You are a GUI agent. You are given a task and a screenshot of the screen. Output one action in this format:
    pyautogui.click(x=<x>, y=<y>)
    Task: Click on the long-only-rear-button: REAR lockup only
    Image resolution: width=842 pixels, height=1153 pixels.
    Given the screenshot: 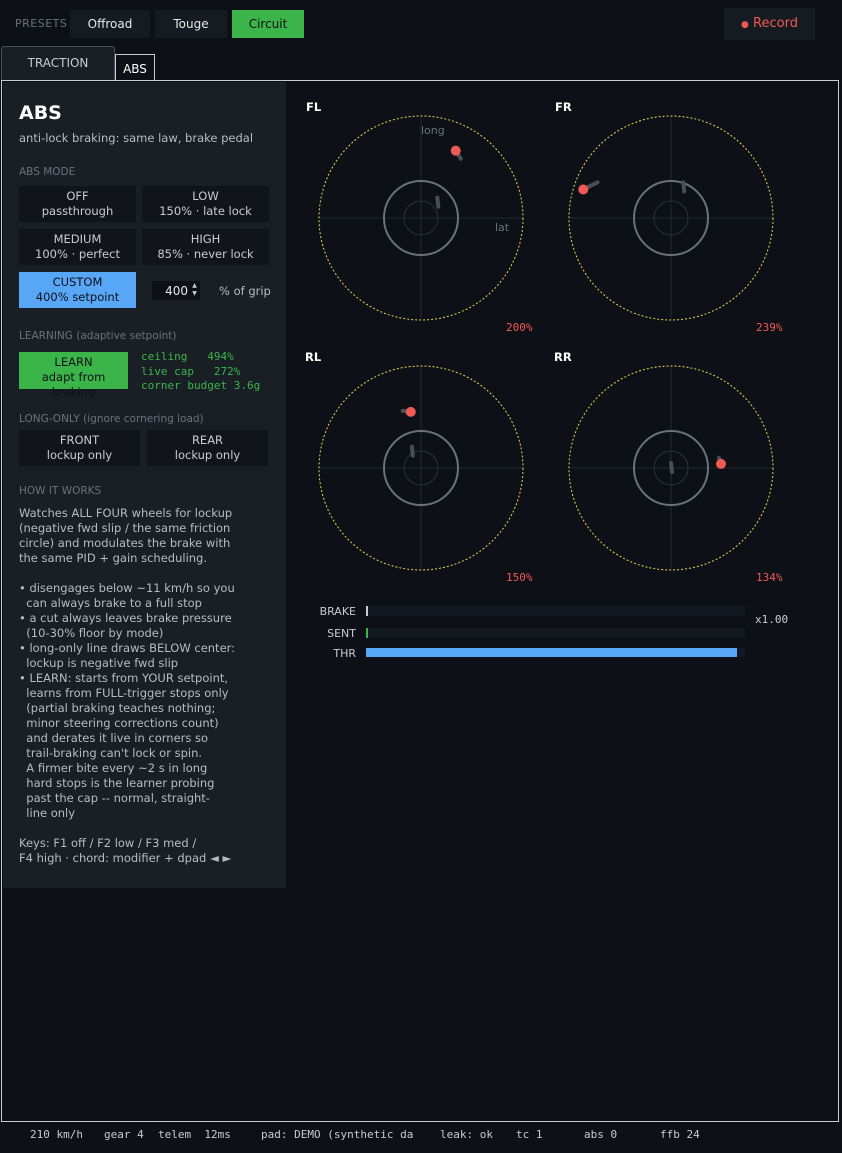 What is the action you would take?
    pyautogui.click(x=207, y=448)
    